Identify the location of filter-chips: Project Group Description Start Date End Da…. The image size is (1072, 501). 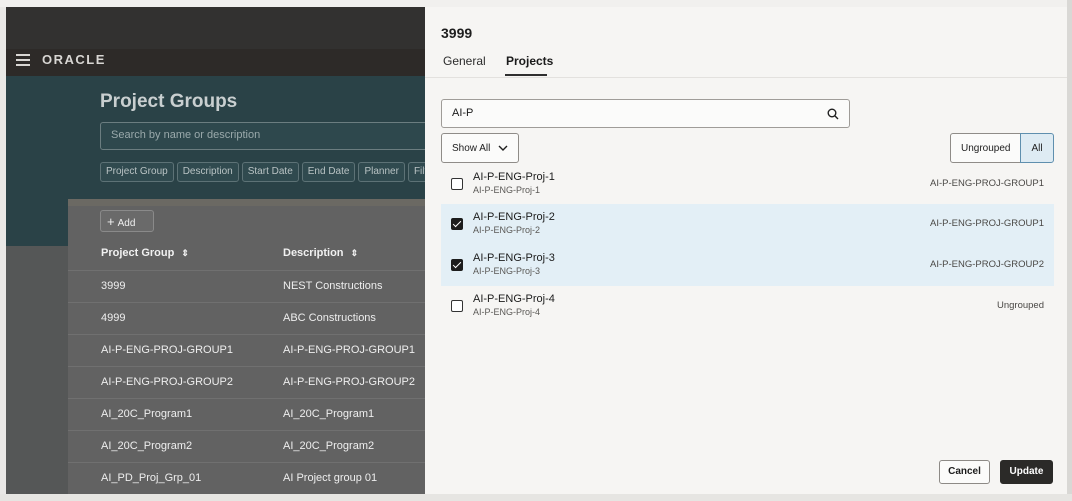
(263, 172).